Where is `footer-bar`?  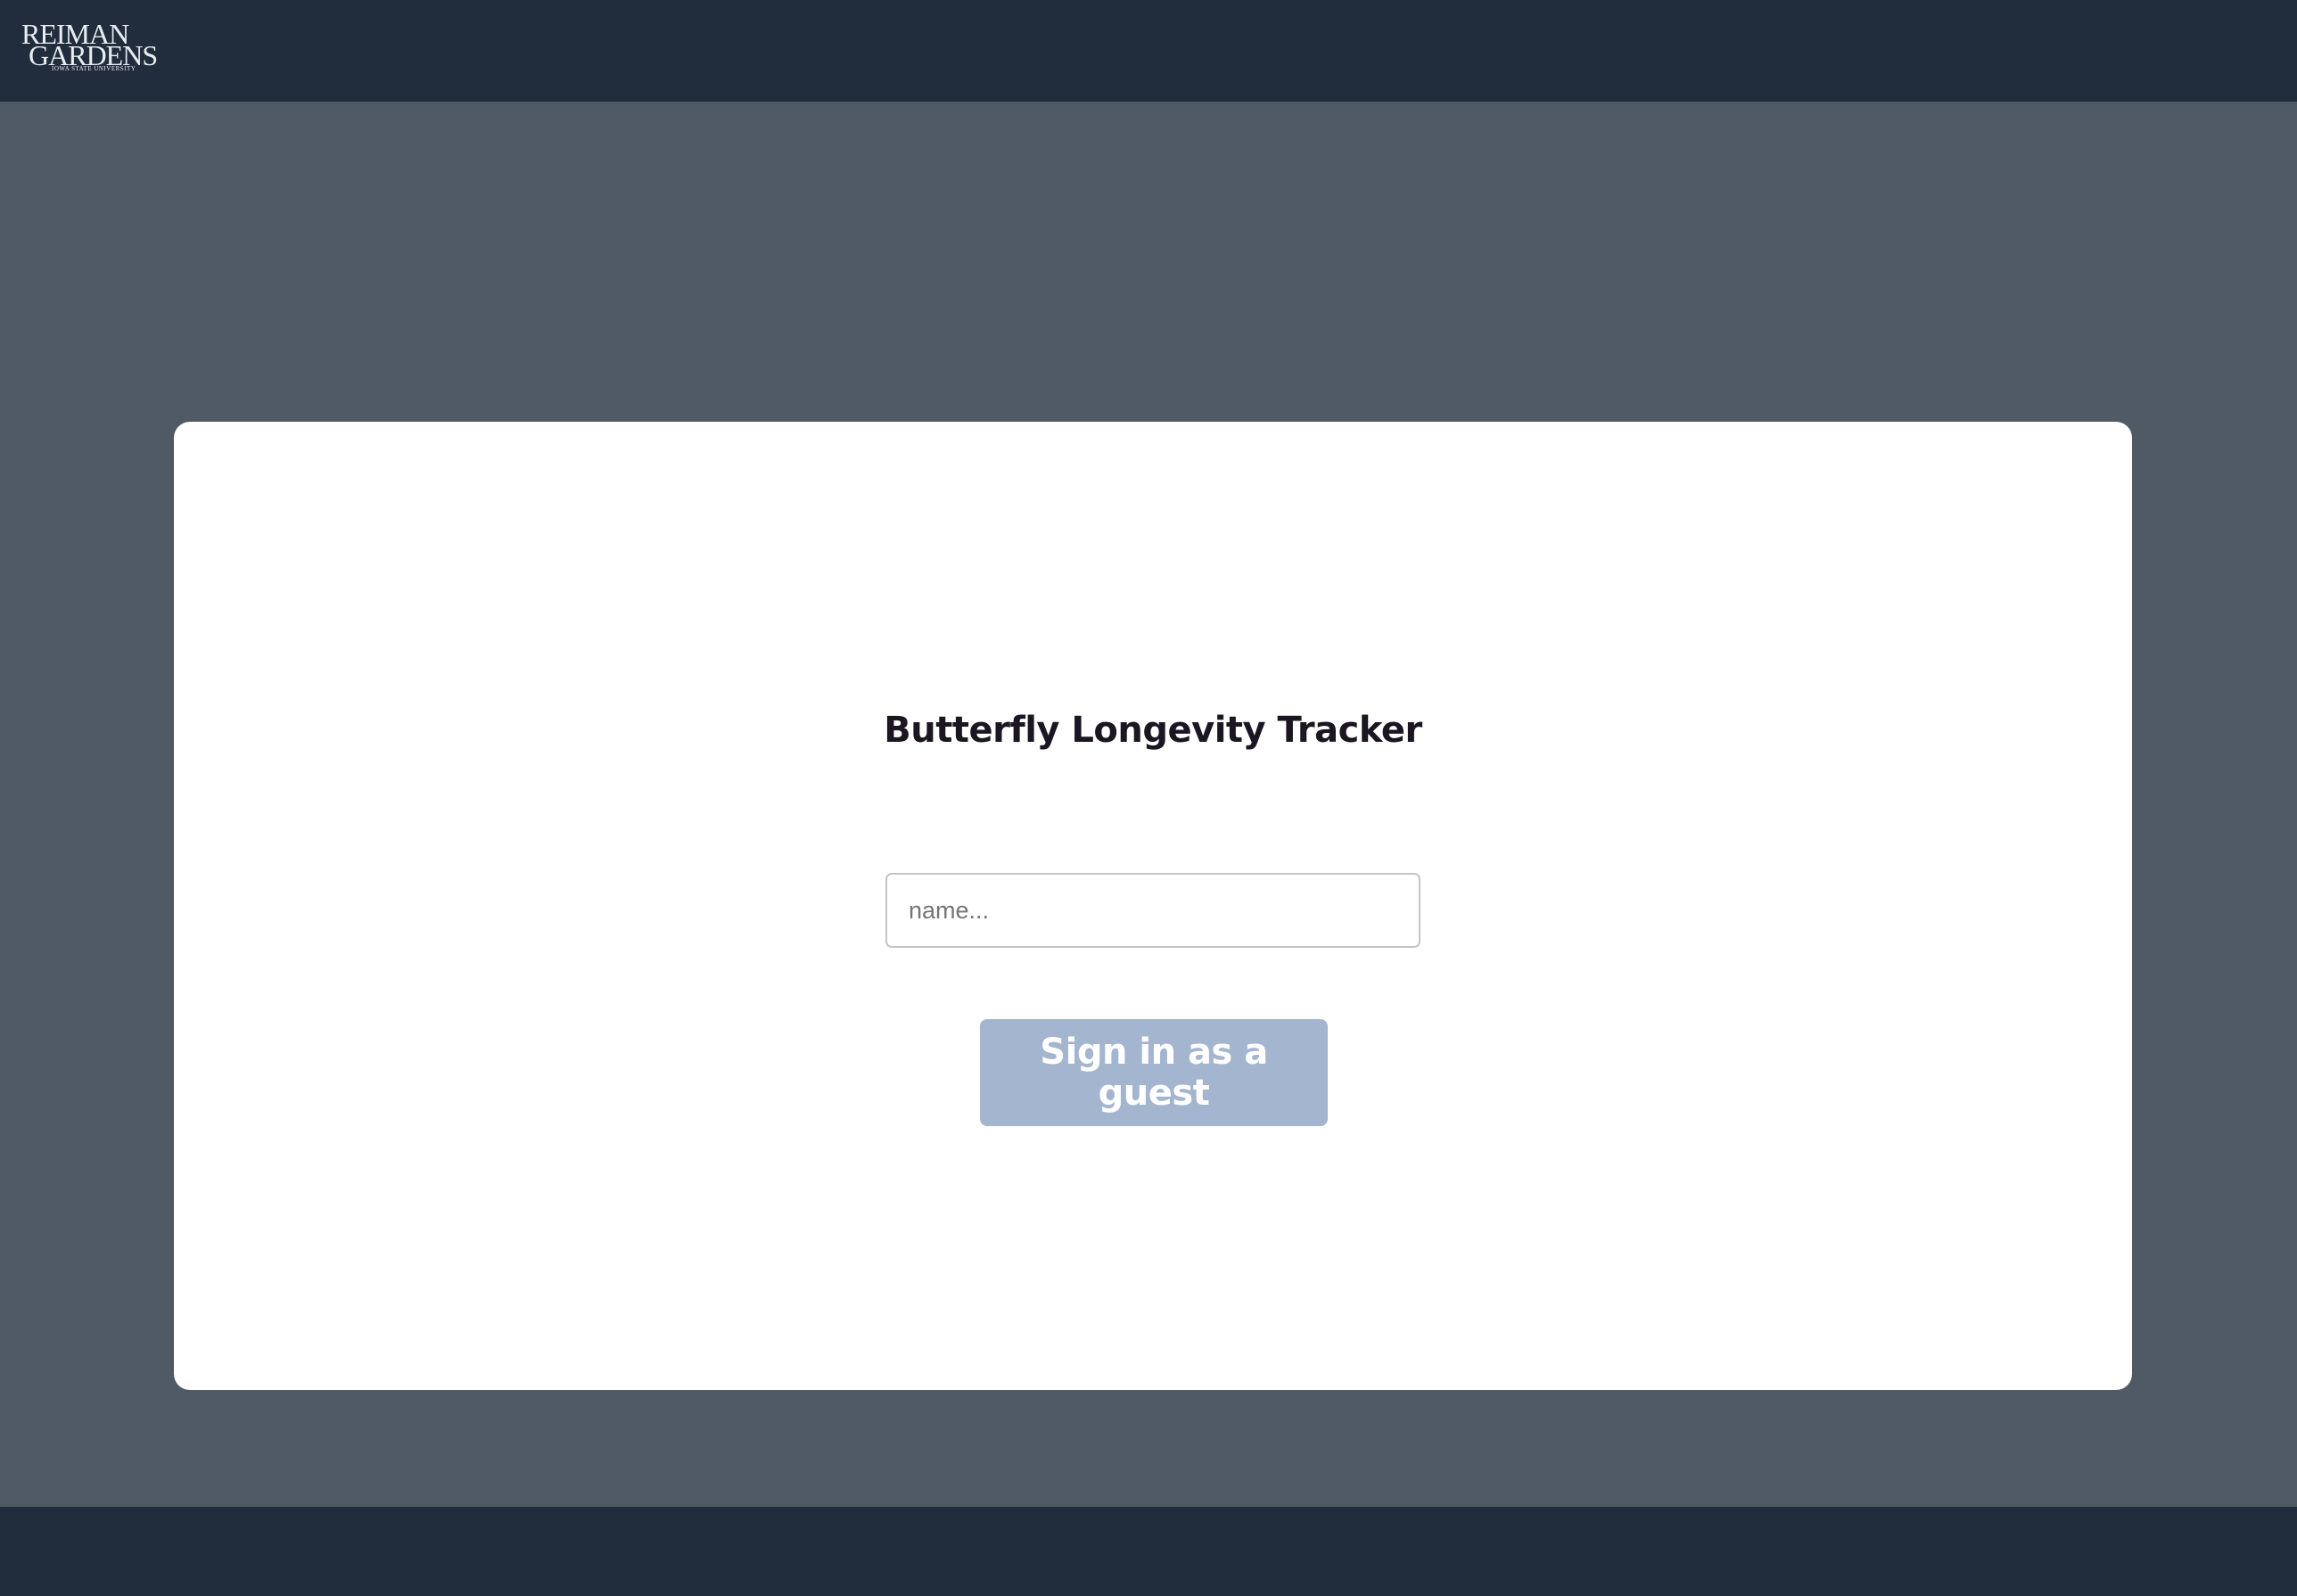 footer-bar is located at coordinates (1148, 1551).